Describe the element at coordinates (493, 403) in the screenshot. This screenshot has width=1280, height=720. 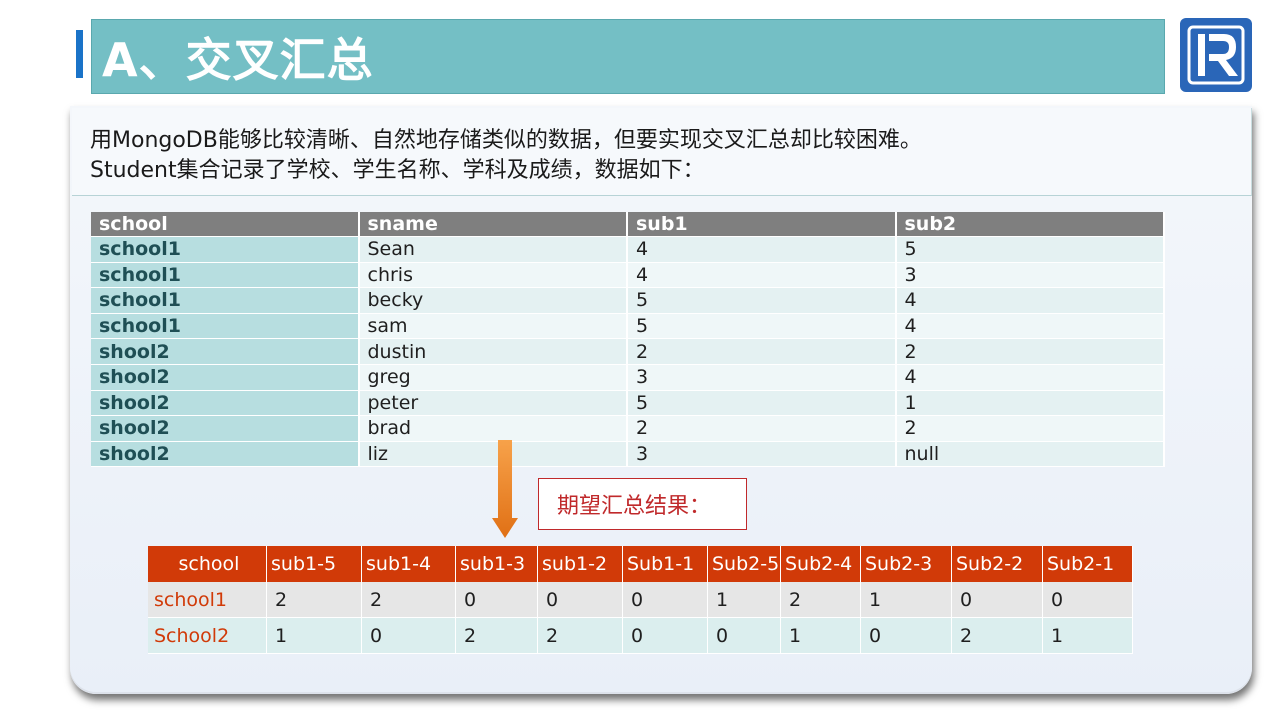
I see `cell-sname: peter` at that location.